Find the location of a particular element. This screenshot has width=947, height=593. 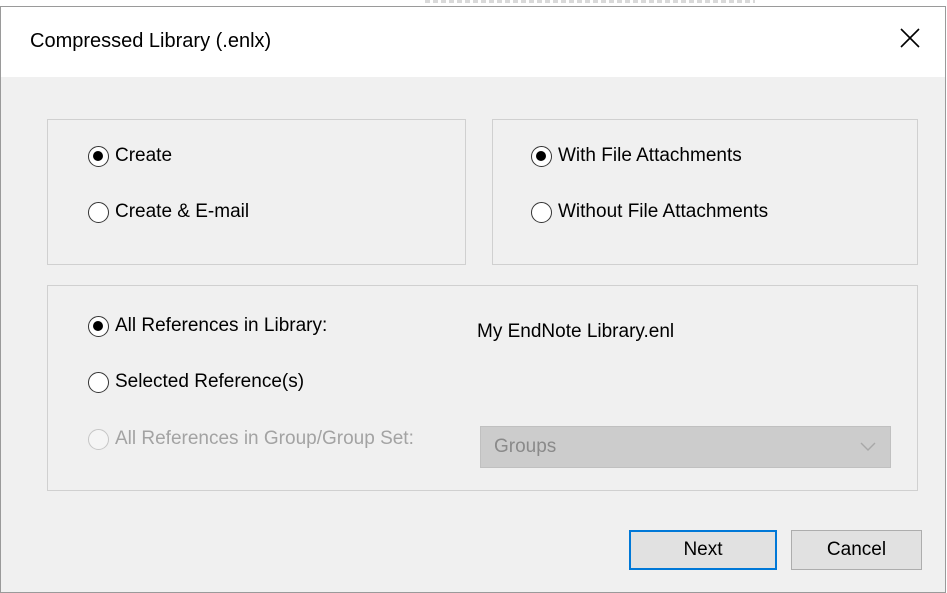

all-references-radio: All References in Library: is located at coordinates (207, 326).